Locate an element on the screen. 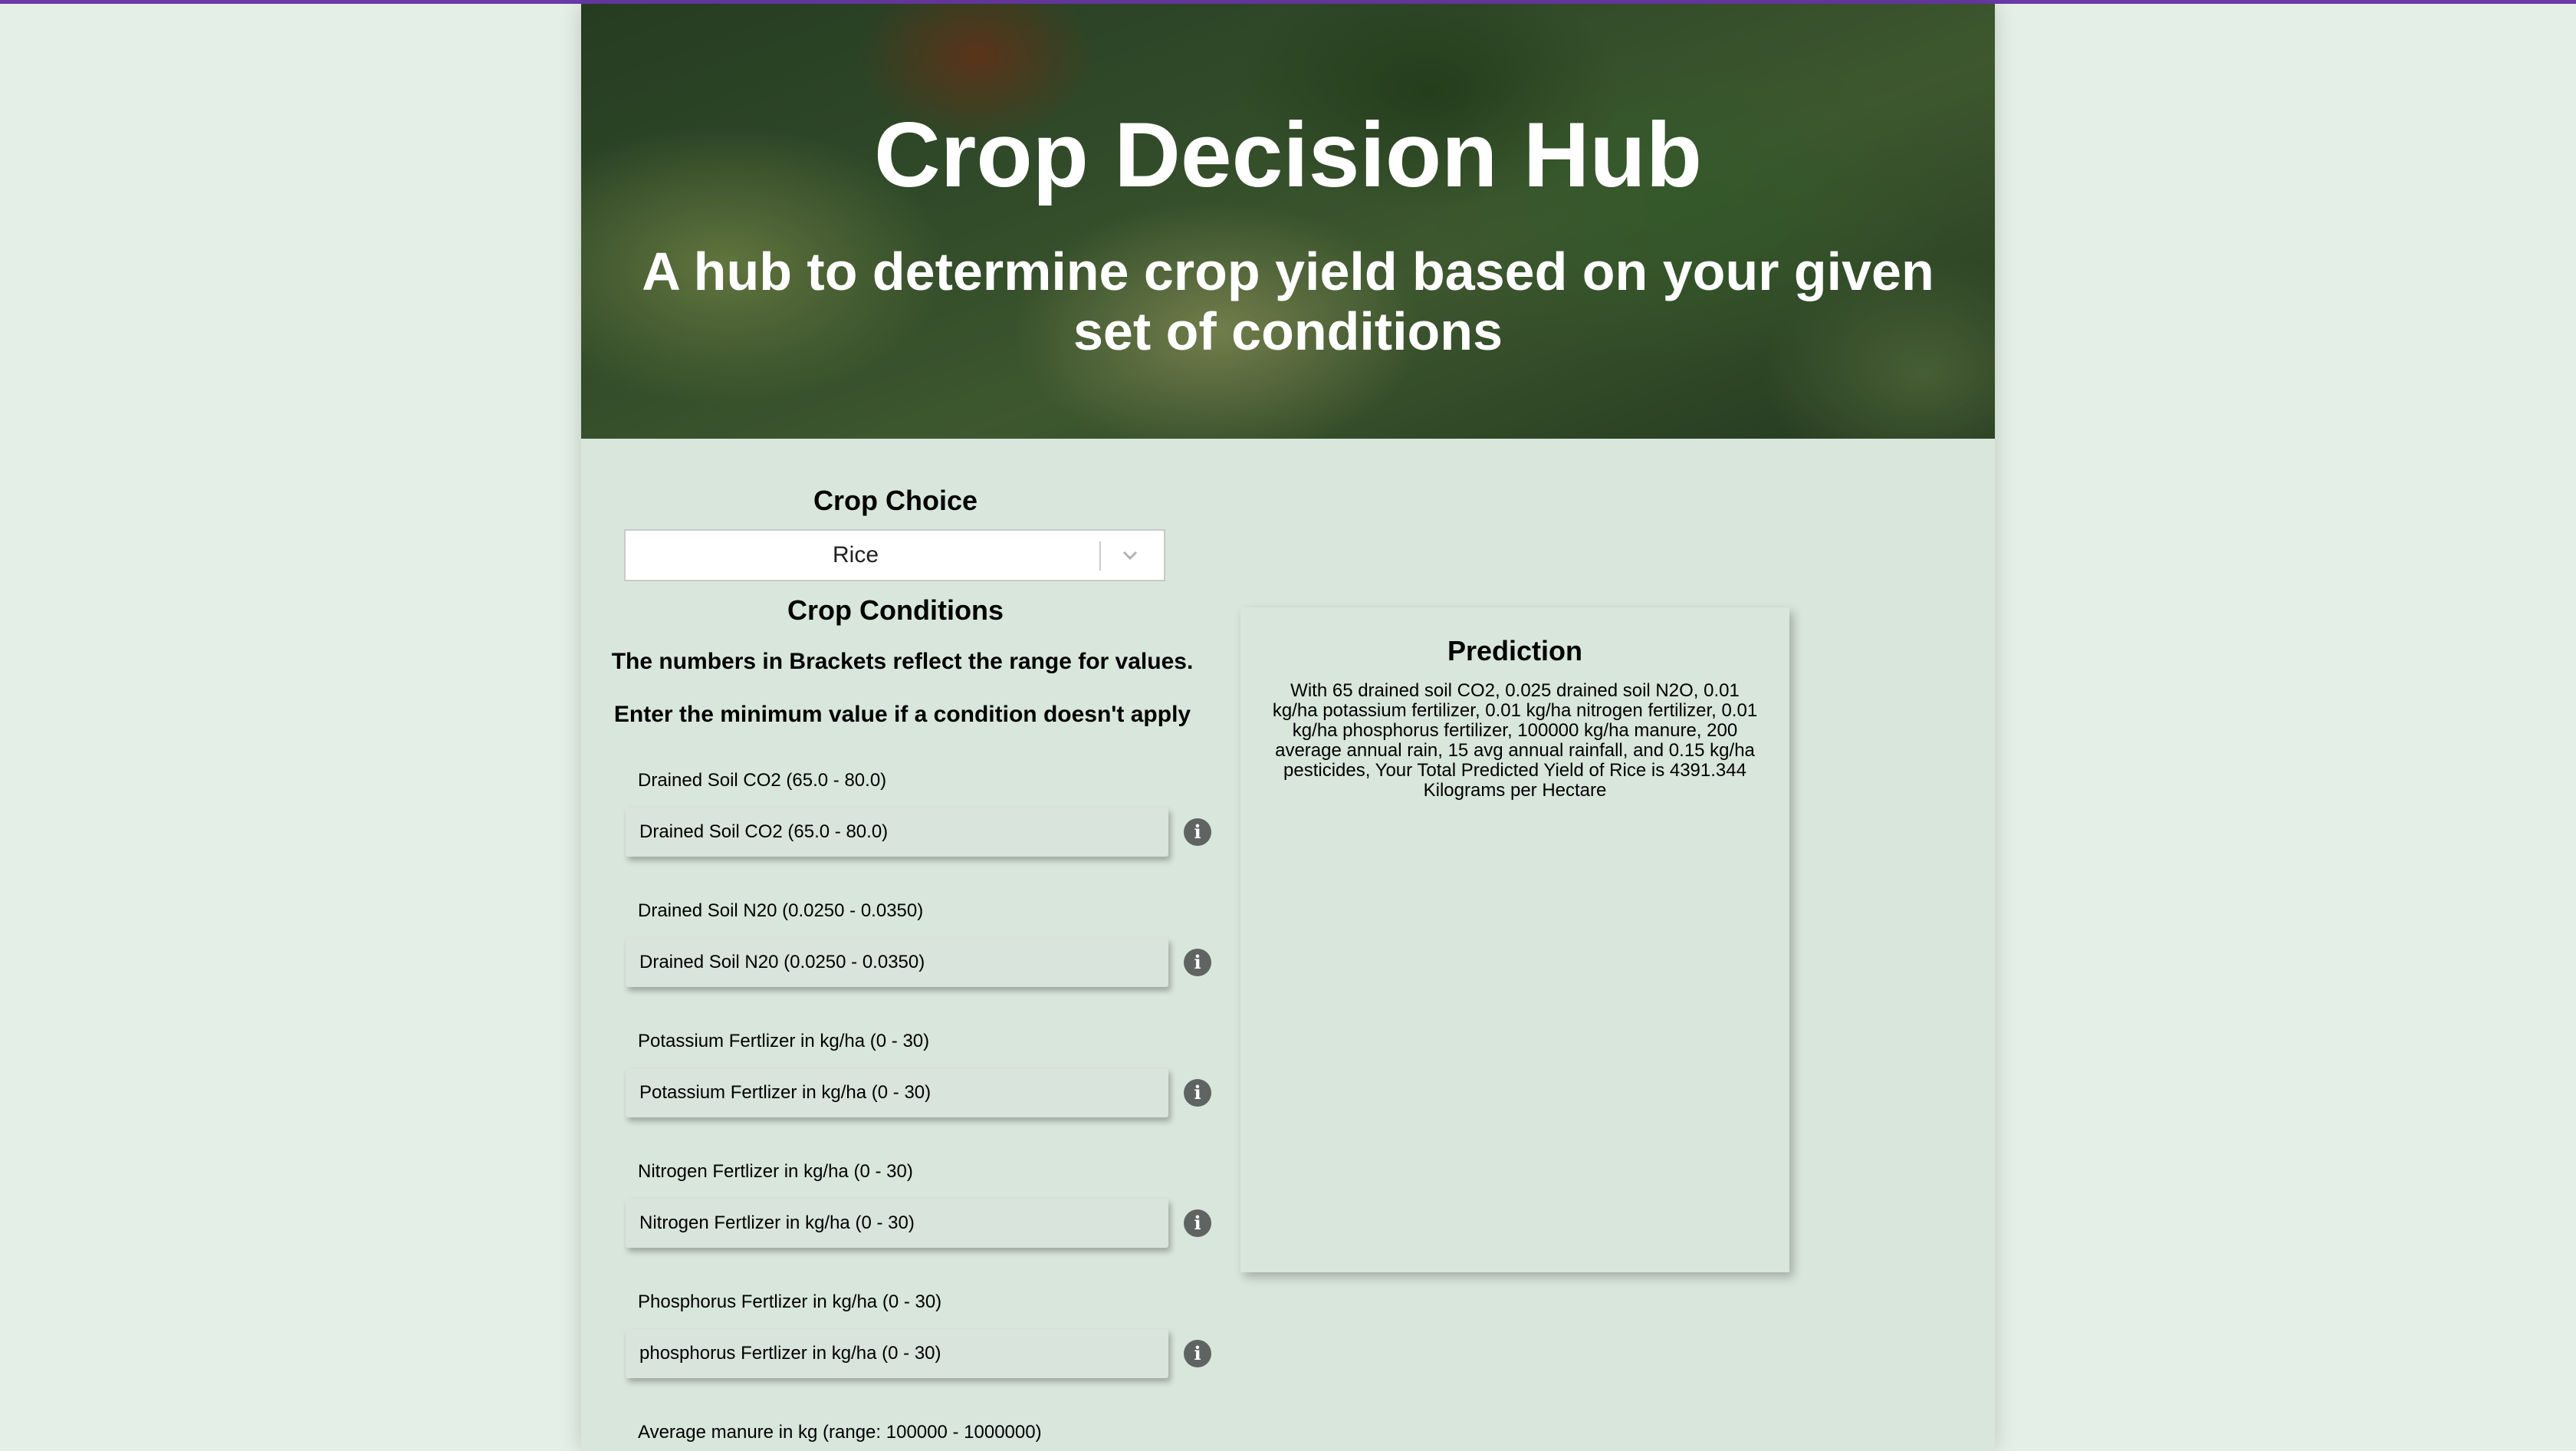  page-title: Crop Decision Hub is located at coordinates (1288, 155).